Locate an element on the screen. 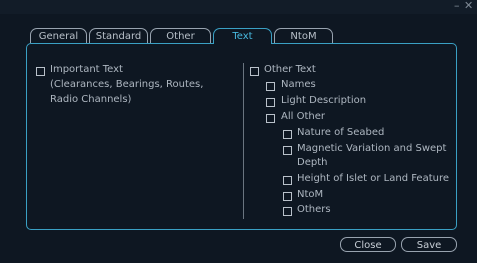 Image resolution: width=477 pixels, height=263 pixels. tab-standard: Standard is located at coordinates (118, 35).